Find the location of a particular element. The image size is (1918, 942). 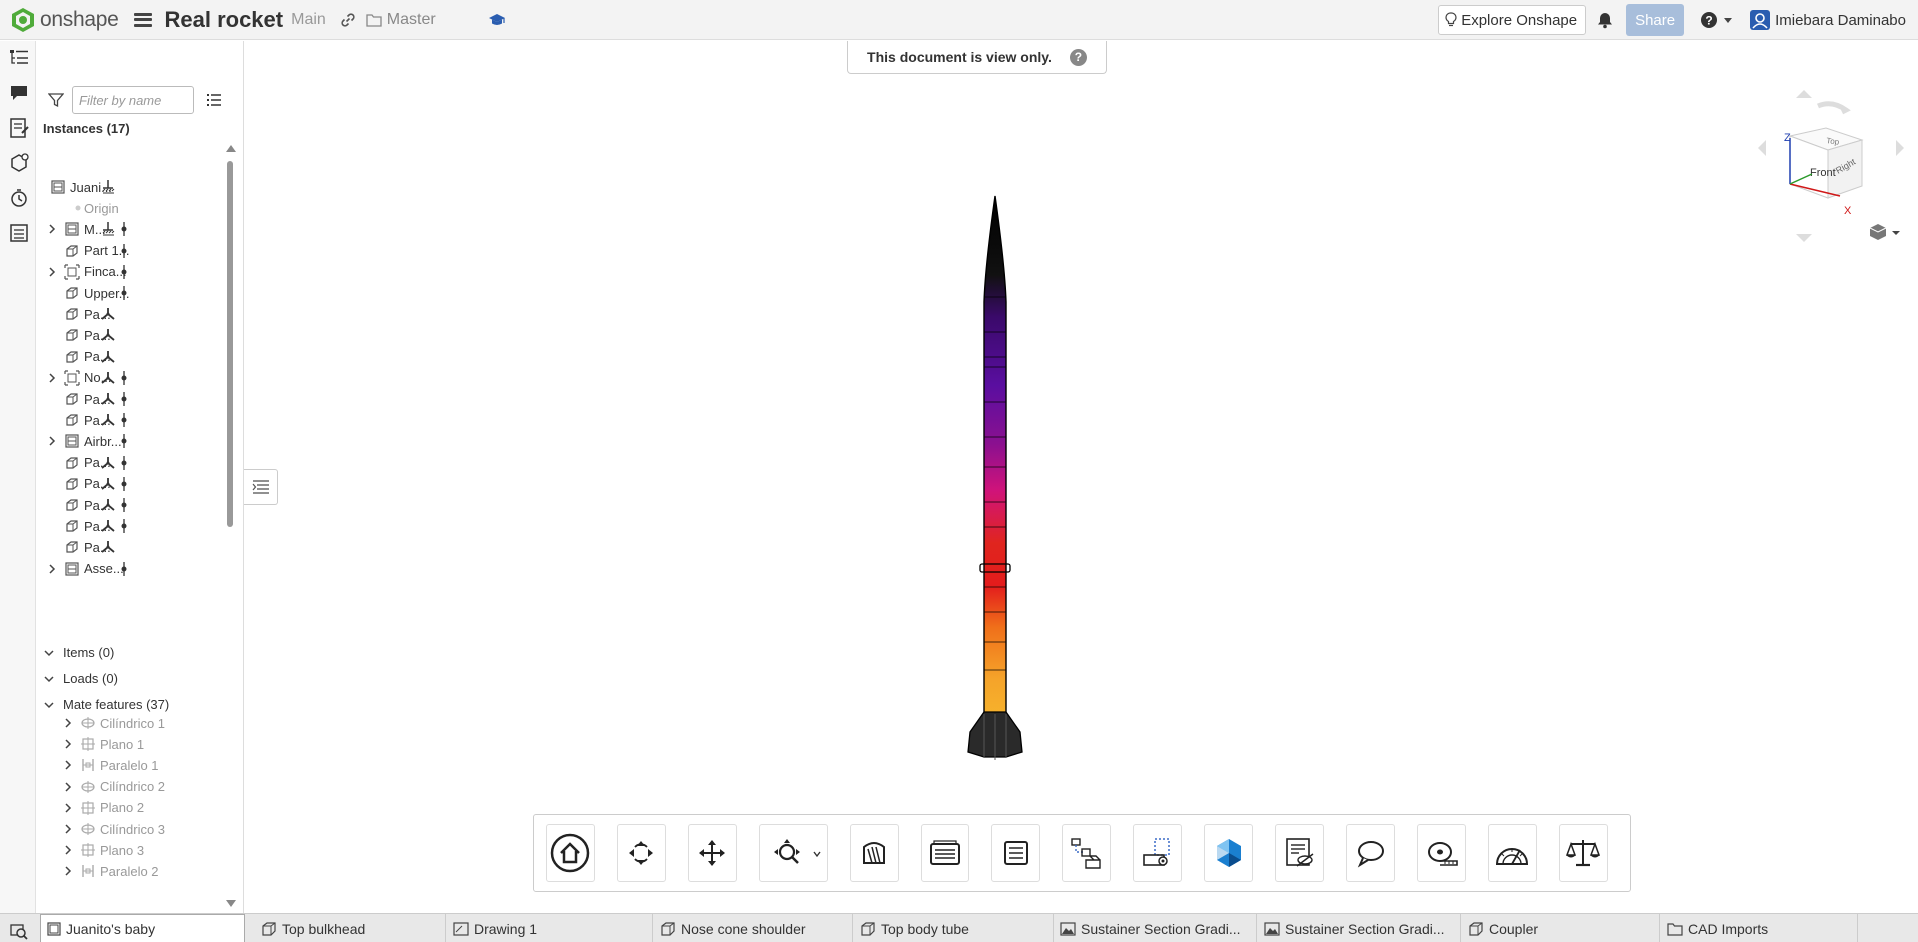

render-button is located at coordinates (1229, 853).